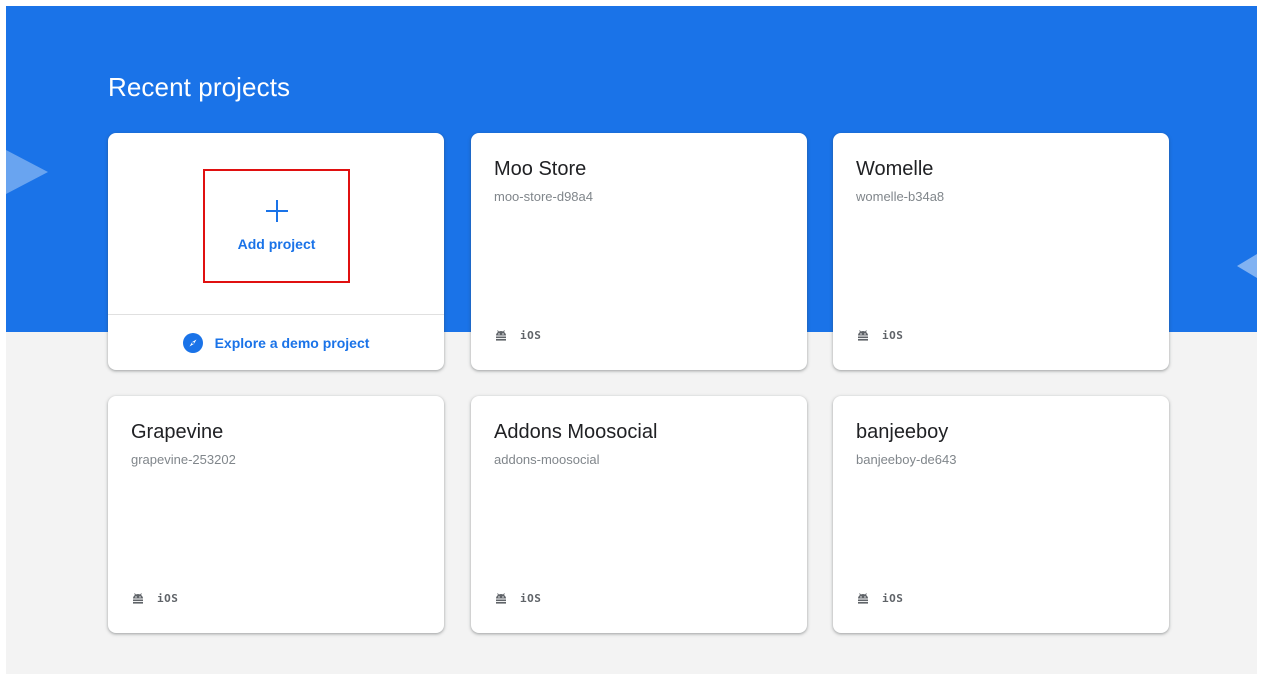 This screenshot has width=1262, height=674. I want to click on project-id: addons-moosocial, so click(547, 459).